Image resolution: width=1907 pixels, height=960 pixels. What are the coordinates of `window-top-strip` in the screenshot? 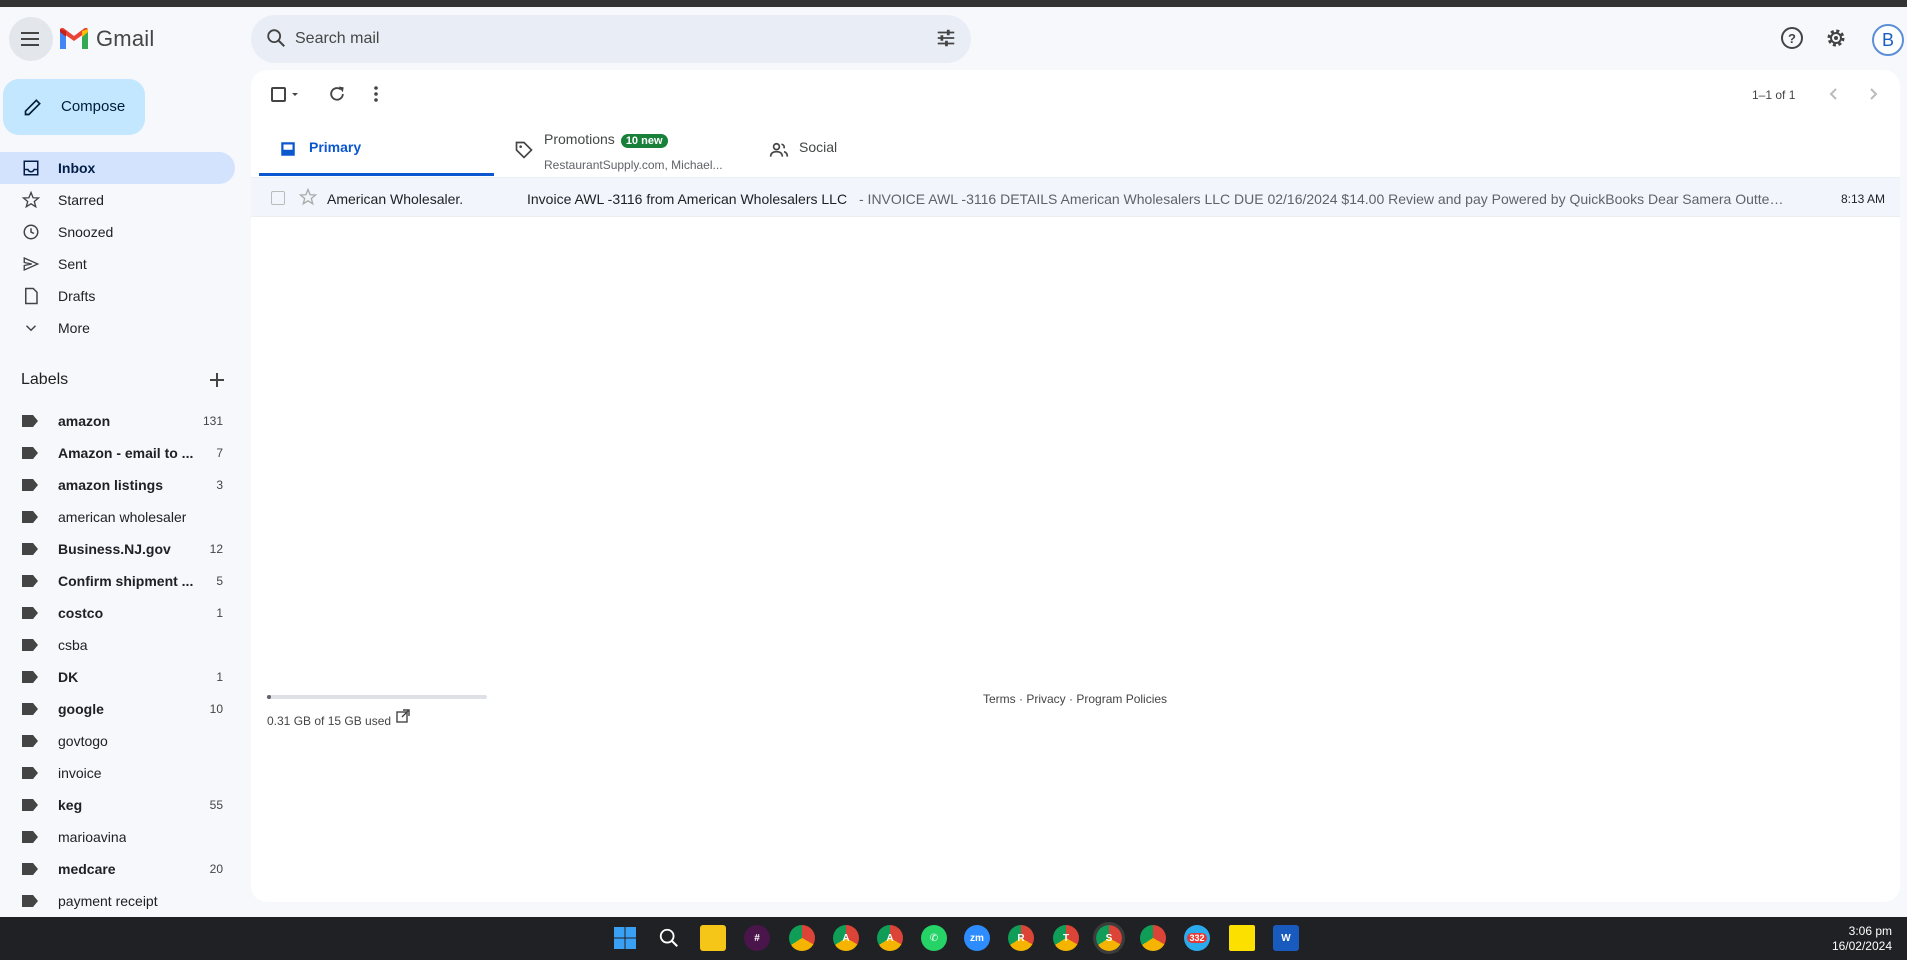 It's located at (953, 3).